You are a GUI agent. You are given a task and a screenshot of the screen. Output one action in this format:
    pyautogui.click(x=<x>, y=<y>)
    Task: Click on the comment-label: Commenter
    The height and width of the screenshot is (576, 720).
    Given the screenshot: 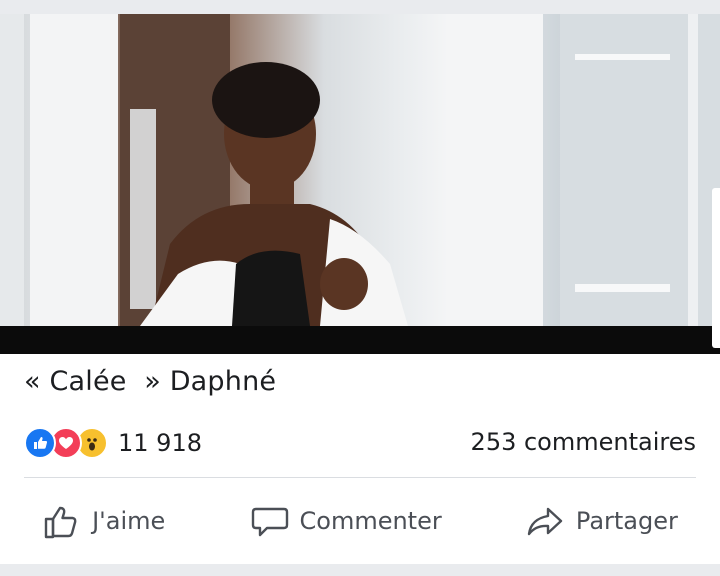 What is the action you would take?
    pyautogui.click(x=370, y=521)
    